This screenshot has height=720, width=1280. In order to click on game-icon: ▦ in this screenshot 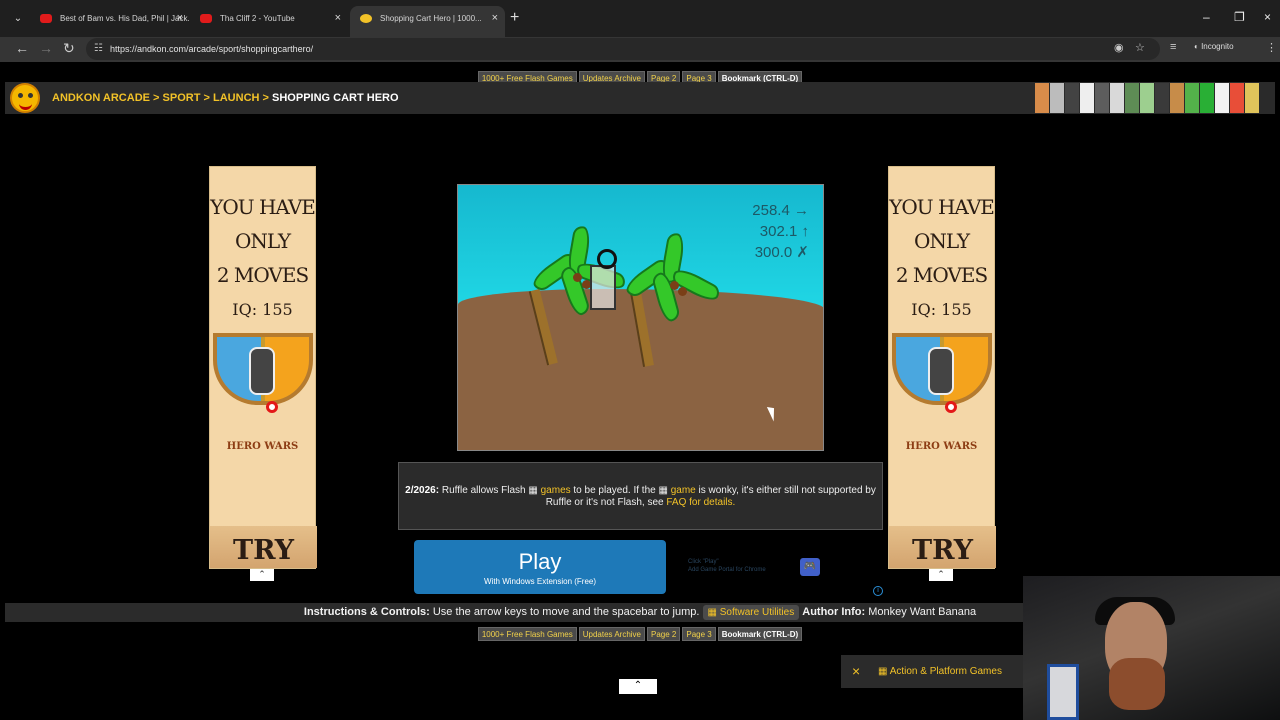, I will do `click(663, 490)`.